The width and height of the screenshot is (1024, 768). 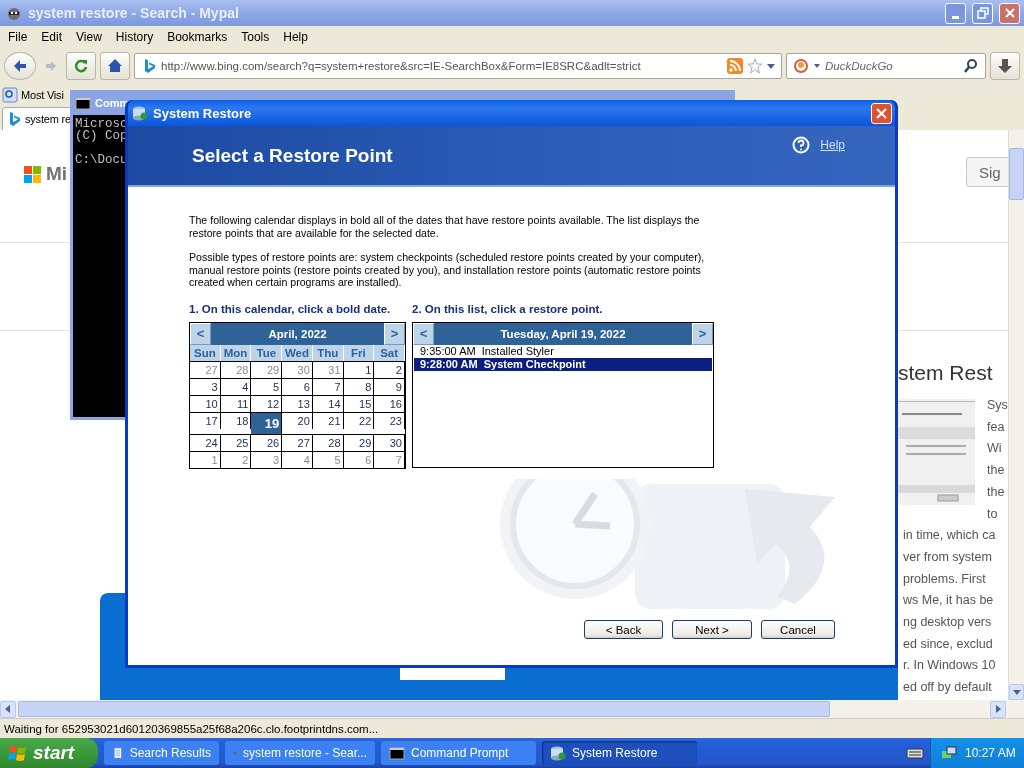 What do you see at coordinates (982, 13) in the screenshot?
I see `restore-button` at bounding box center [982, 13].